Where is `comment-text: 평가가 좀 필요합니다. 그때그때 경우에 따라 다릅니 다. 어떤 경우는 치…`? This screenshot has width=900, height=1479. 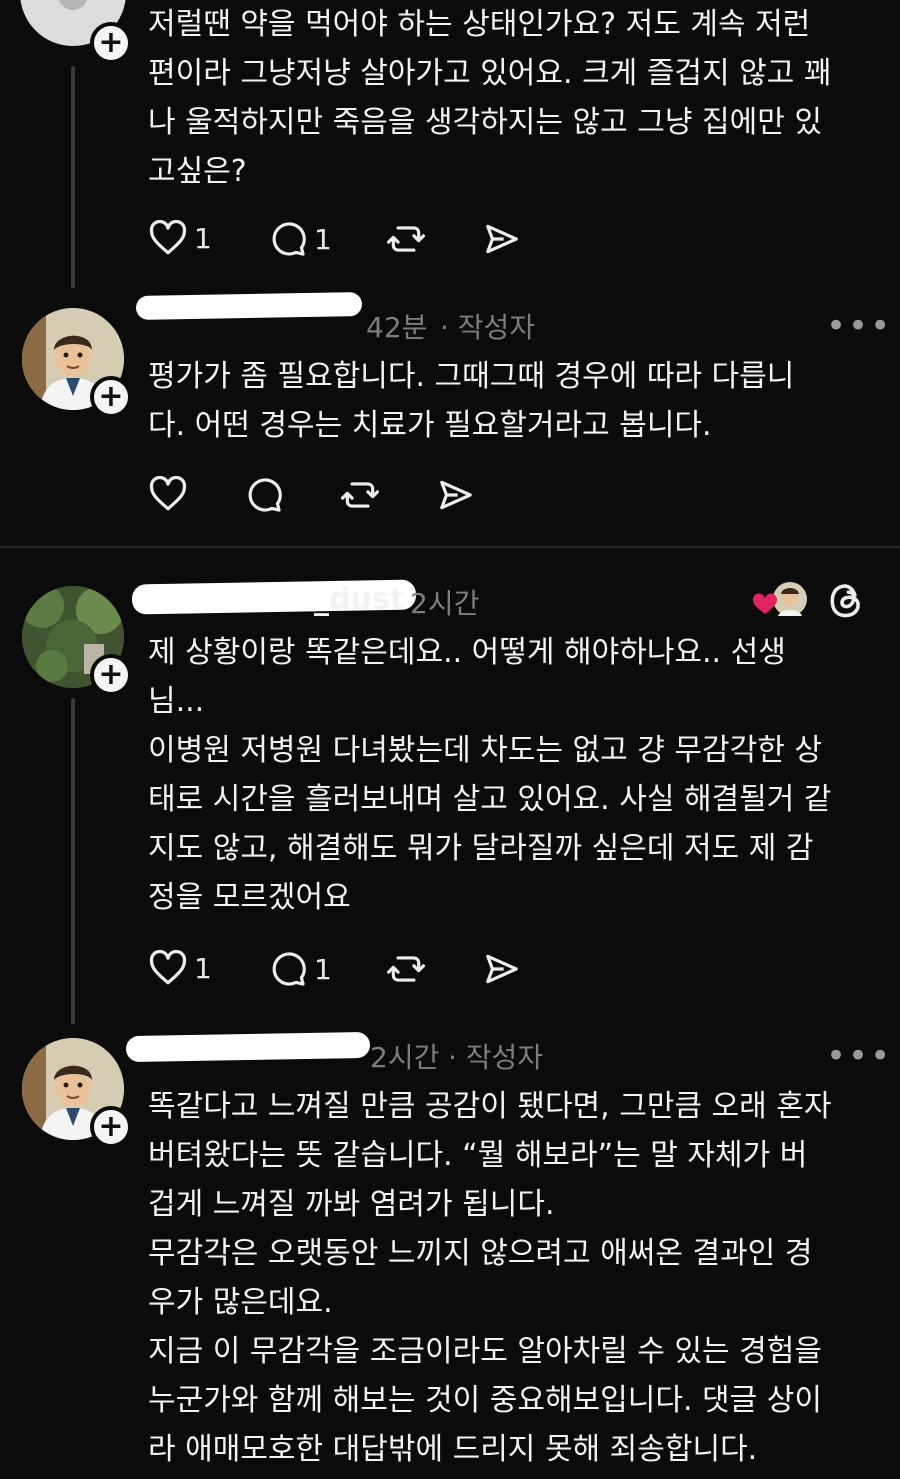 comment-text: 평가가 좀 필요합니다. 그때그때 경우에 따라 다릅니 다. 어떤 경우는 치… is located at coordinates (471, 401).